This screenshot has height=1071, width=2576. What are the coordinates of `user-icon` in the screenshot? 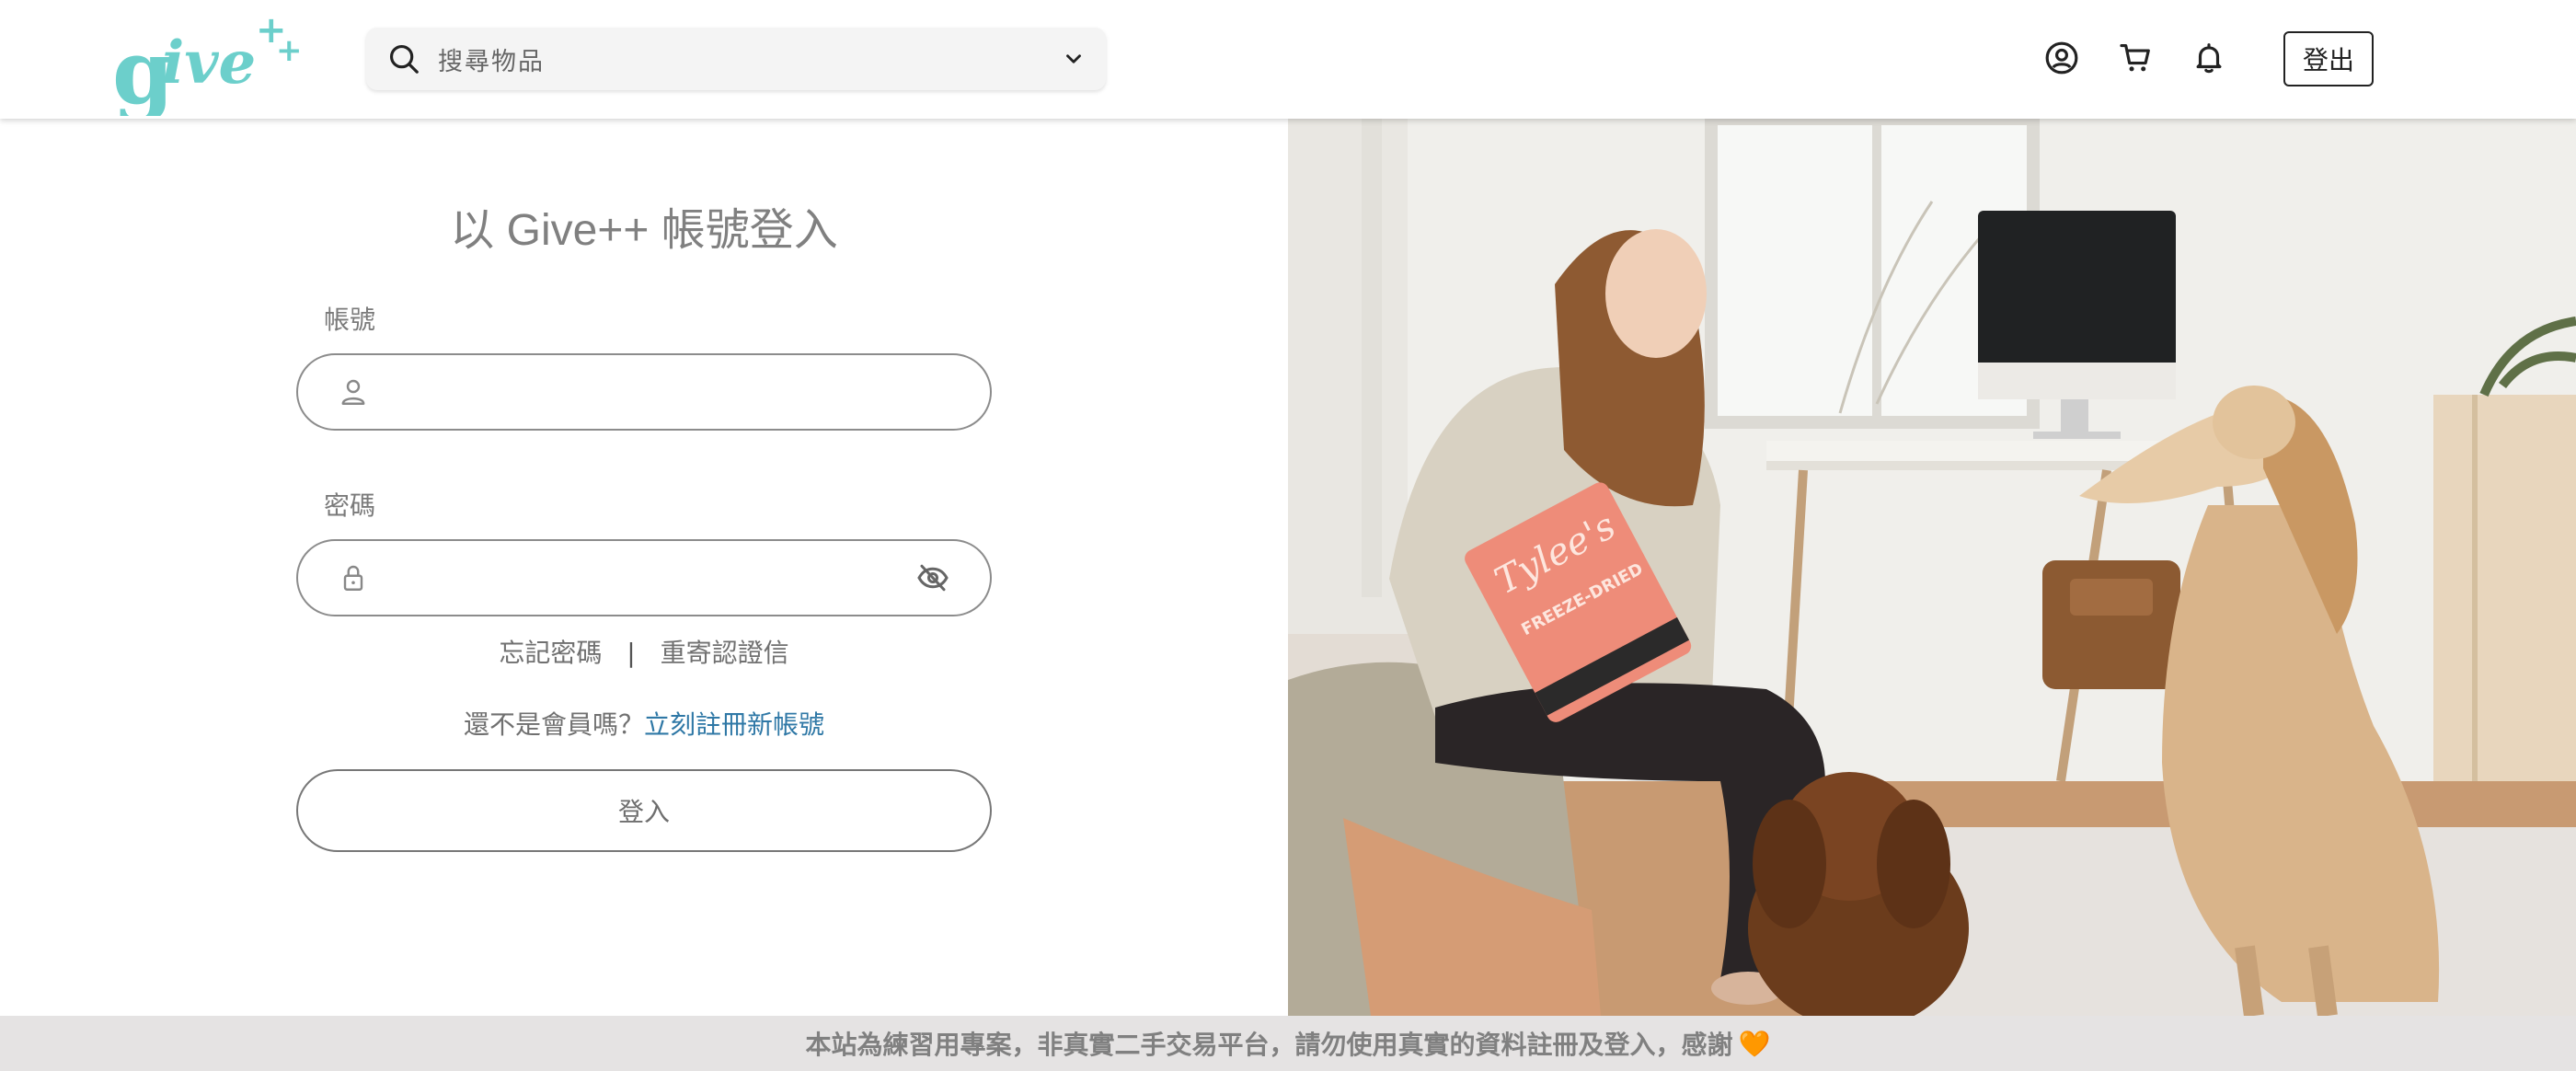 It's located at (353, 392).